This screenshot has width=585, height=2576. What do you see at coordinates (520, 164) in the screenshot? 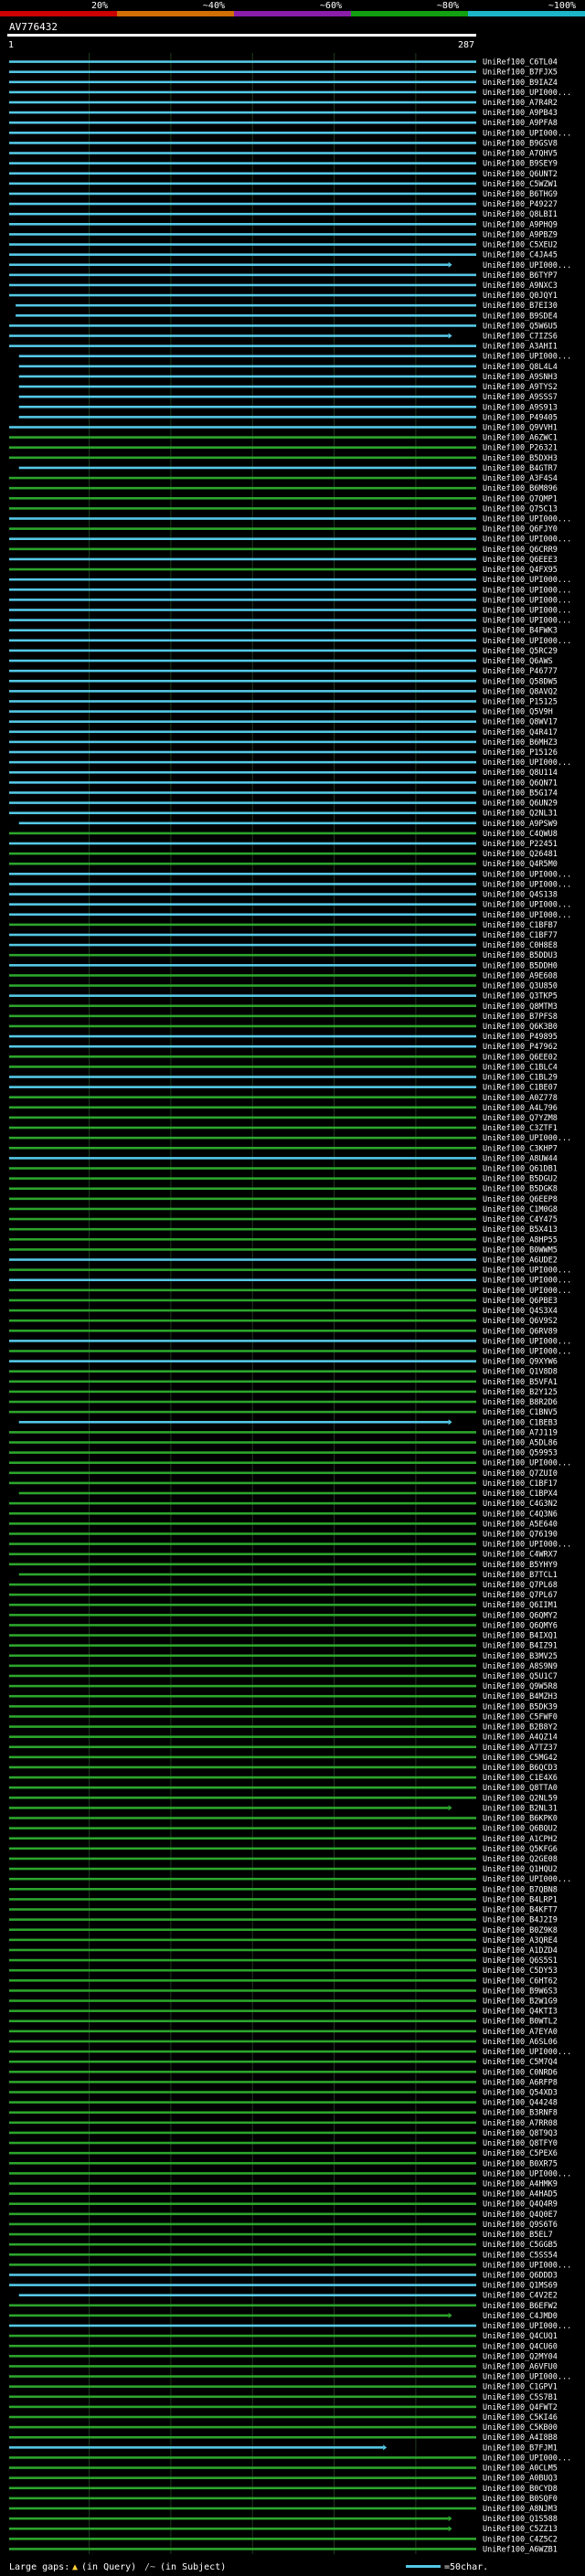
I see `hit-label: UniRef100_B9SEY9` at bounding box center [520, 164].